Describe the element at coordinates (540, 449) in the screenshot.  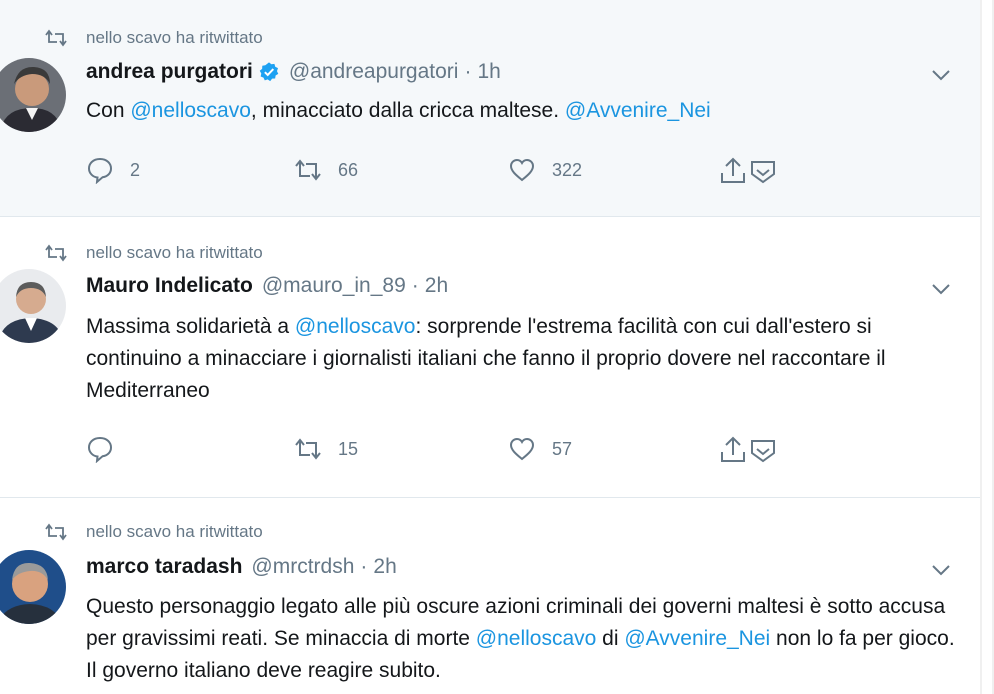
I see `like-button: 57` at that location.